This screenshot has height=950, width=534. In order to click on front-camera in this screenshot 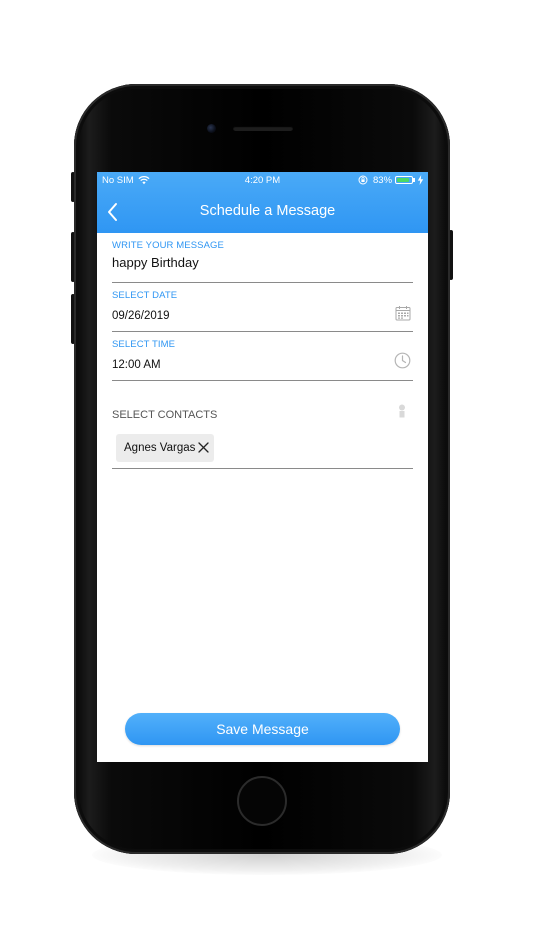, I will do `click(211, 128)`.